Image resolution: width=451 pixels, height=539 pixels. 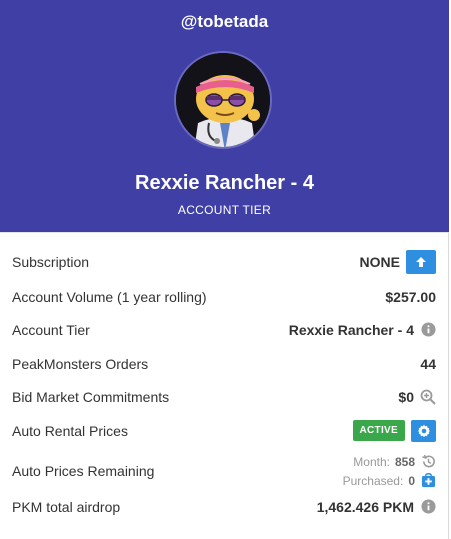 What do you see at coordinates (224, 261) in the screenshot?
I see `subscription-row: Subscription NONE` at bounding box center [224, 261].